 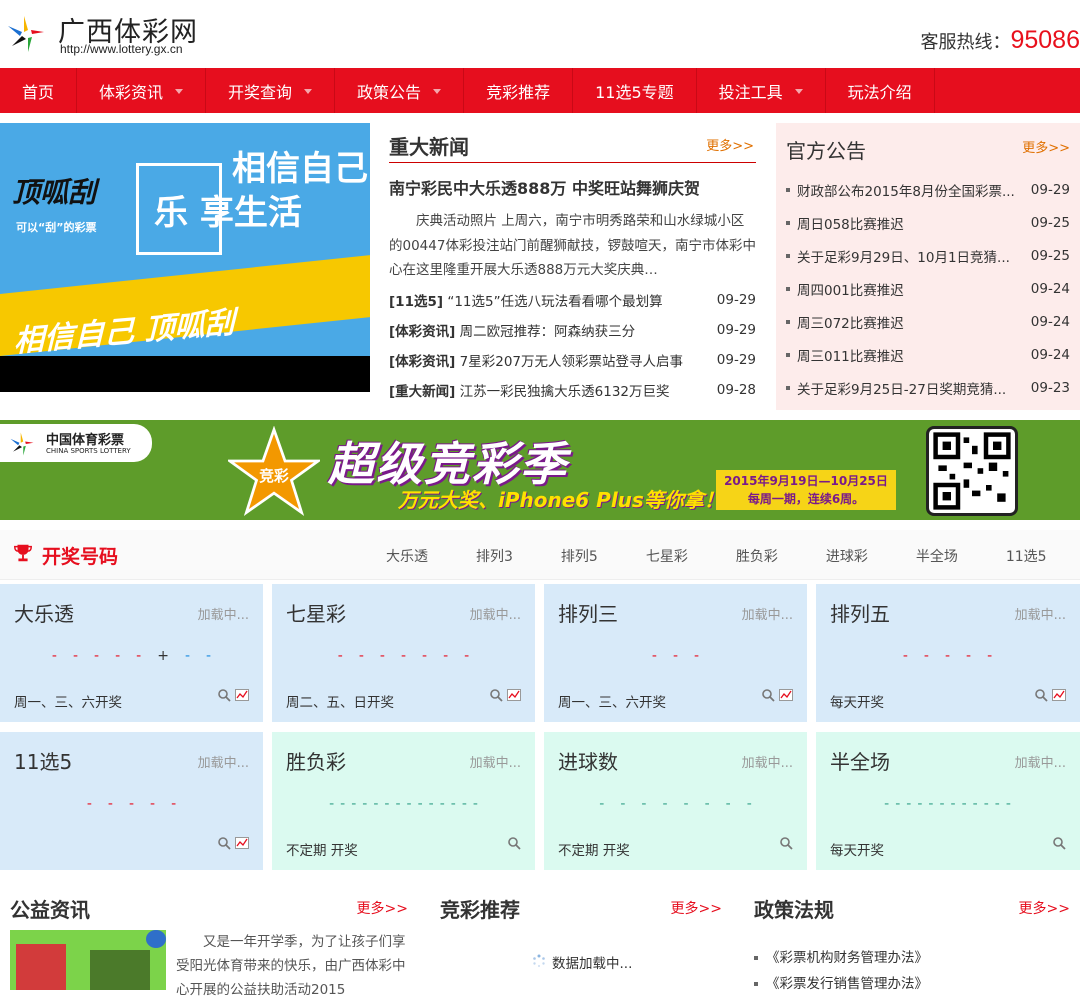 What do you see at coordinates (912, 940) in the screenshot?
I see `policy-section: 政策法规 更多>> 《彩票机构财务管理办法》 《彩票发行销售管理办法》` at bounding box center [912, 940].